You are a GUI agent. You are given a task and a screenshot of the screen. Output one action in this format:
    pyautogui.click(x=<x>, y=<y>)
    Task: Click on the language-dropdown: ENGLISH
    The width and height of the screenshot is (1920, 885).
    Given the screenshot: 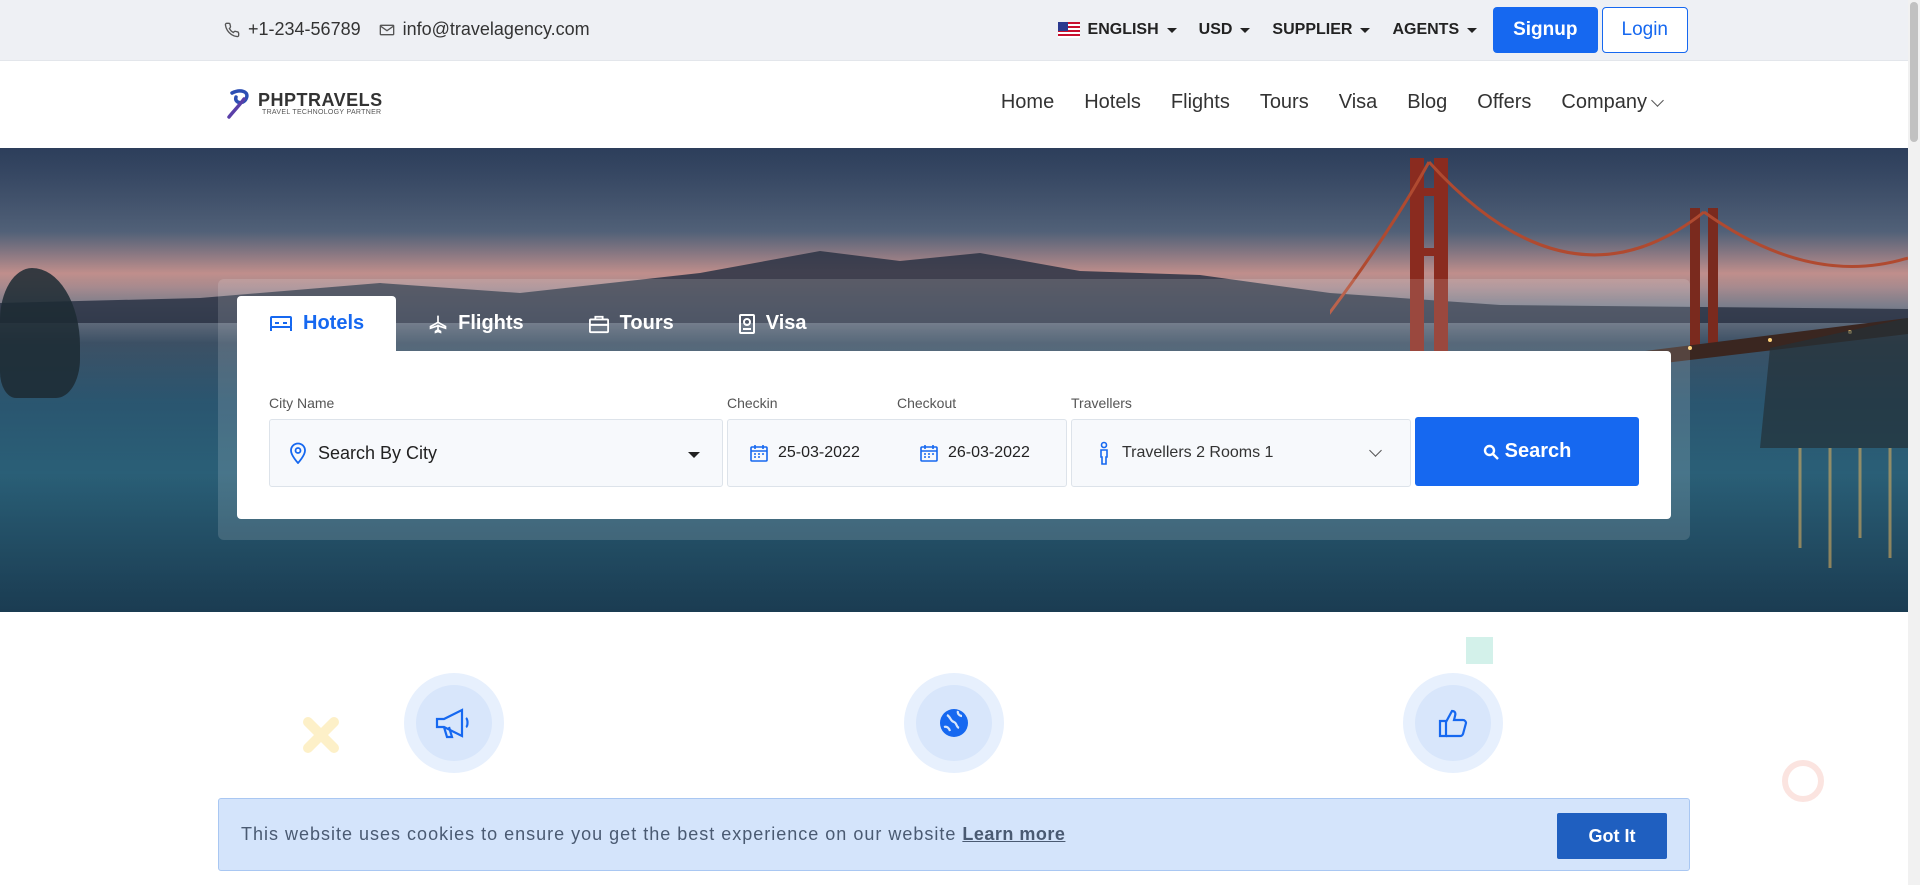 What is the action you would take?
    pyautogui.click(x=1117, y=30)
    